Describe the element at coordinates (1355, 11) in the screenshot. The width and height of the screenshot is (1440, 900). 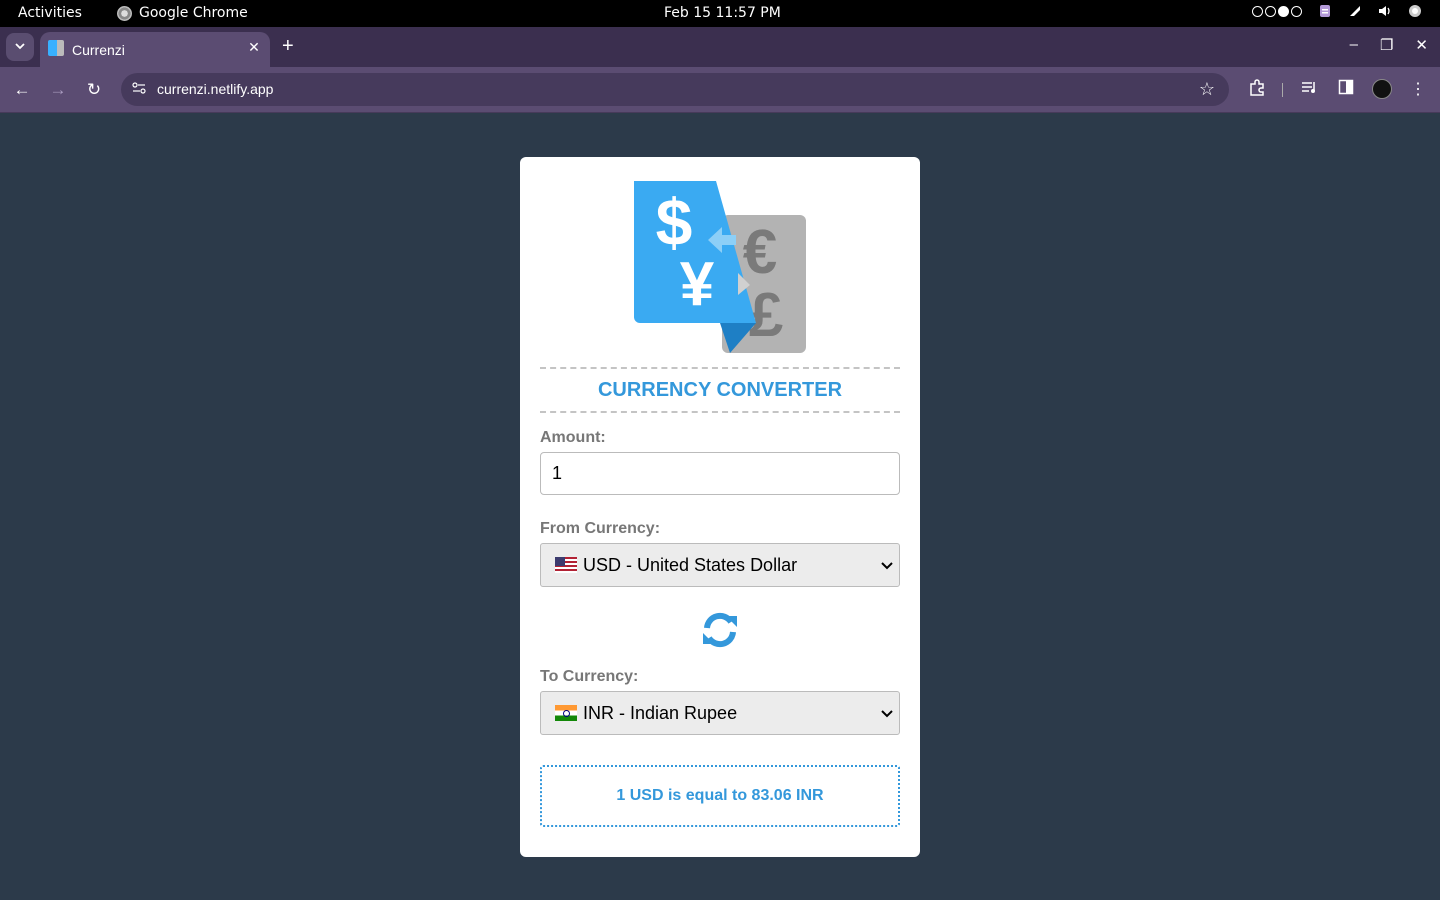
I see `network-icon` at that location.